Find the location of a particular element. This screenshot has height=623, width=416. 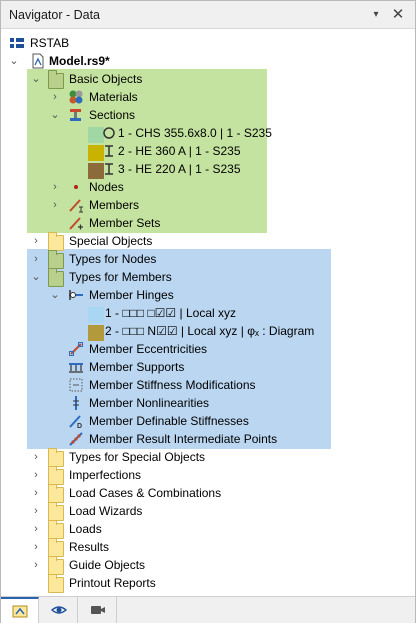

tree-row-loads: › Loads is located at coordinates (208, 529).